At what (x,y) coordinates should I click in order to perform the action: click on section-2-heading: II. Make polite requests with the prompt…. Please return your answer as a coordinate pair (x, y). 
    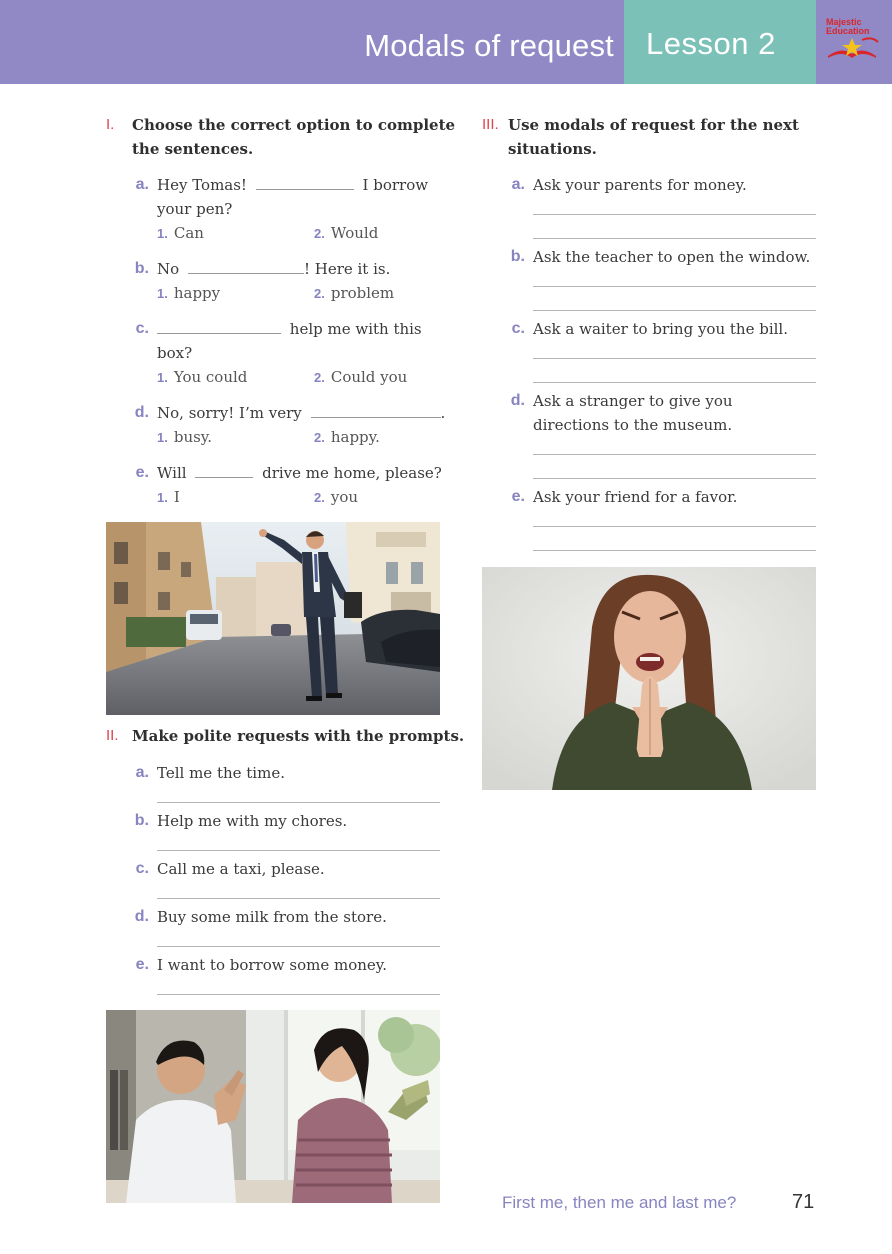
    Looking at the image, I should click on (285, 736).